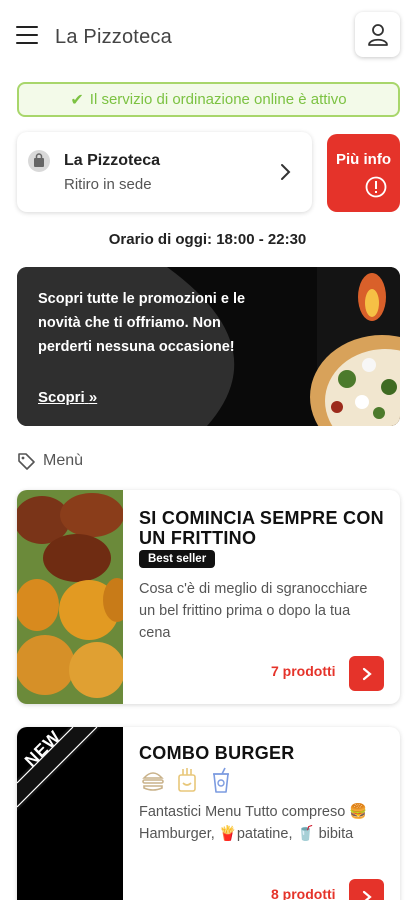 The width and height of the screenshot is (415, 900). I want to click on user-icon, so click(377, 34).